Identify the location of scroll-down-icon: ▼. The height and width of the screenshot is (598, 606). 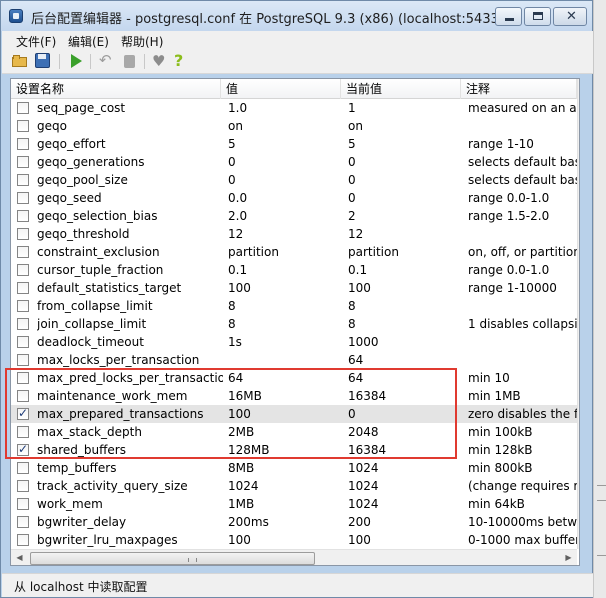
(578, 540).